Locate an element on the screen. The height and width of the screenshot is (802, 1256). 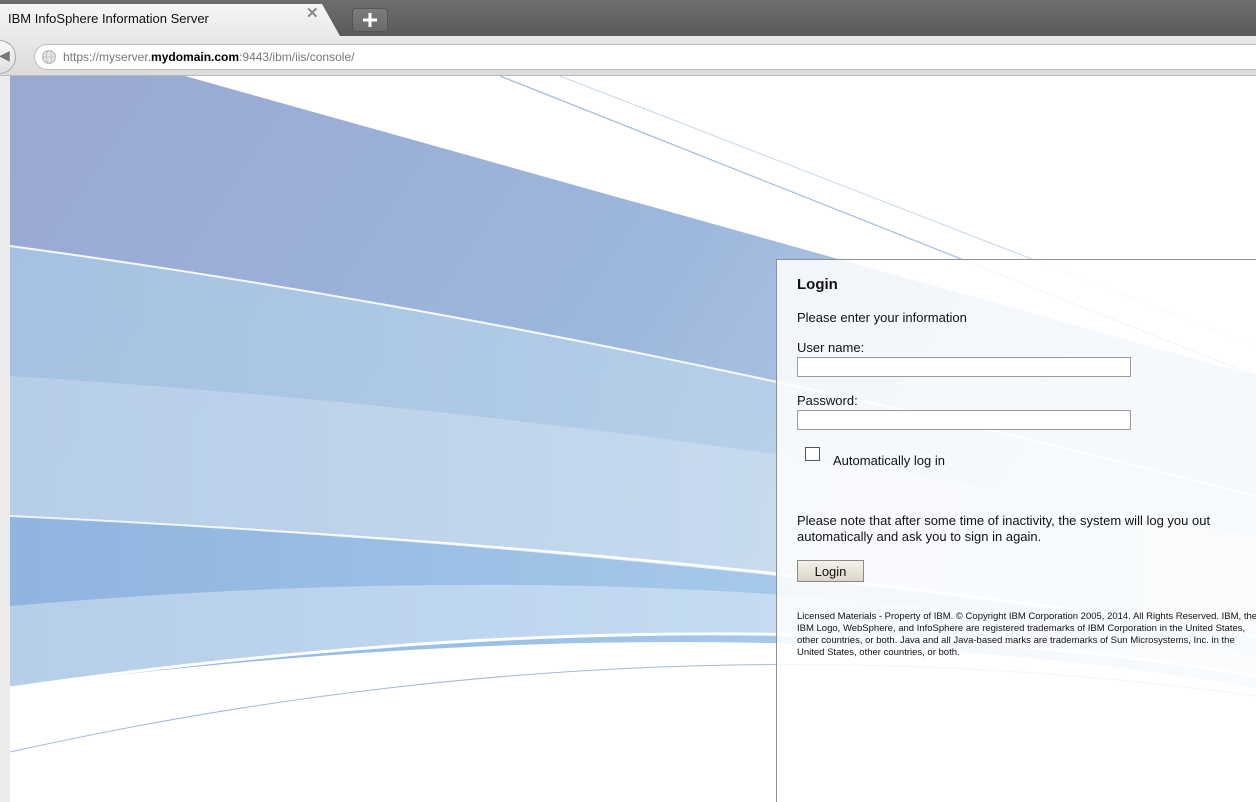
url-domain: mydomain.com is located at coordinates (195, 57).